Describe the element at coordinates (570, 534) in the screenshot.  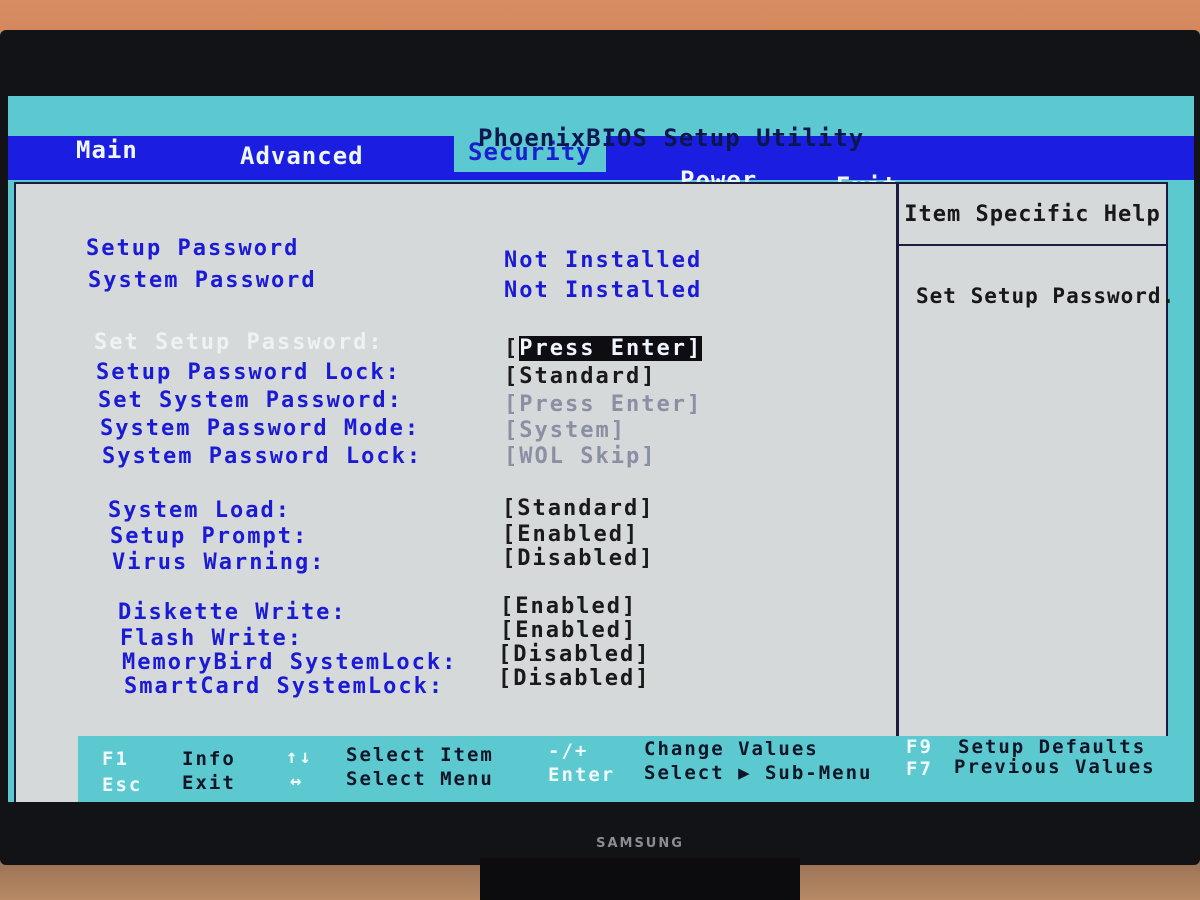
I see `setup-prompt-value: [Enabled]` at that location.